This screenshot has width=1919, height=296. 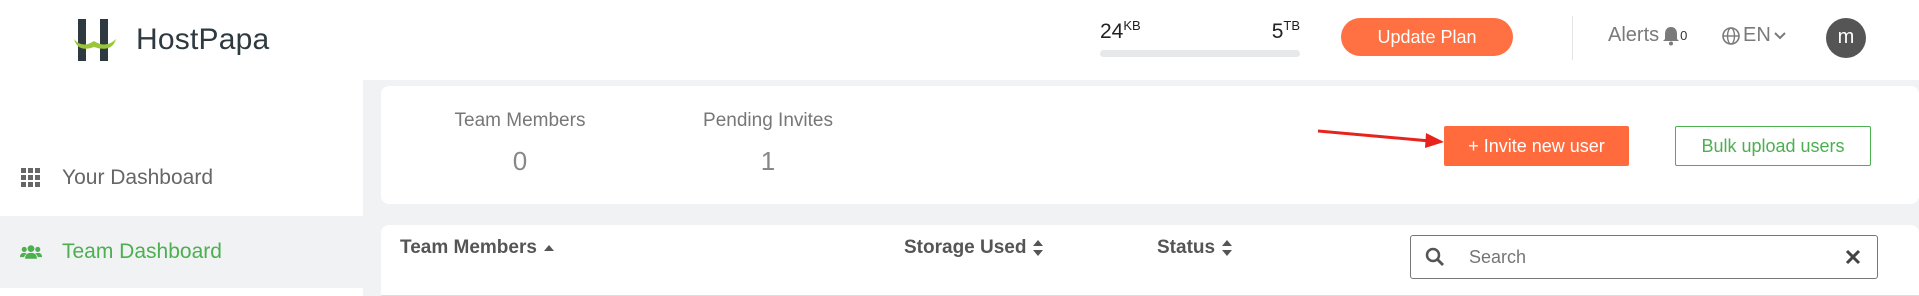 I want to click on update-plan-button: Update Plan, so click(x=1427, y=37).